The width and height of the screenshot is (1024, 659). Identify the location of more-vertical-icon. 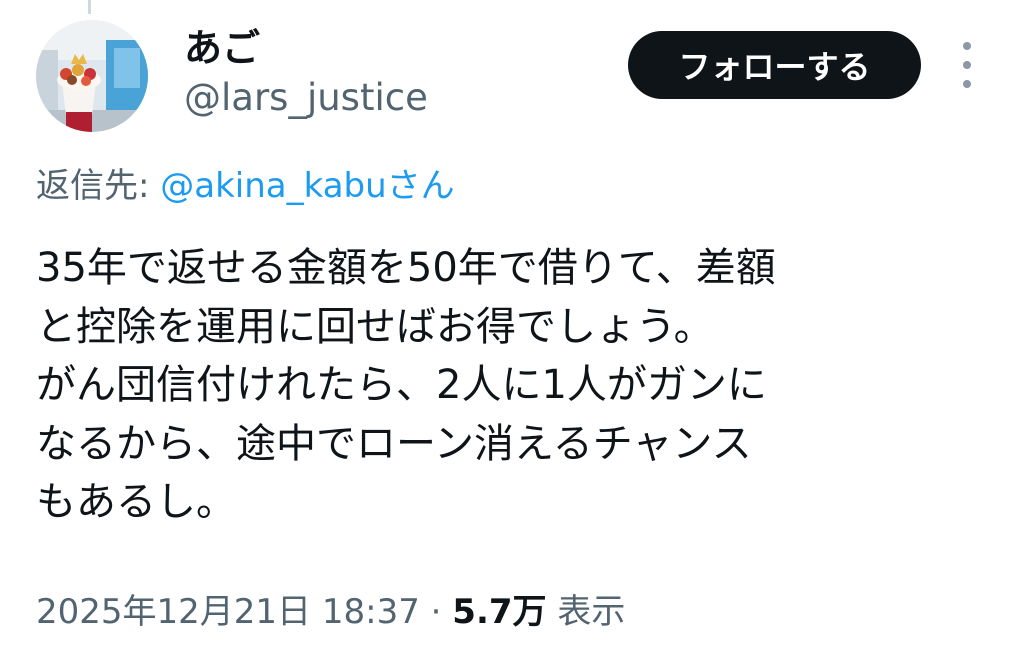
(967, 65).